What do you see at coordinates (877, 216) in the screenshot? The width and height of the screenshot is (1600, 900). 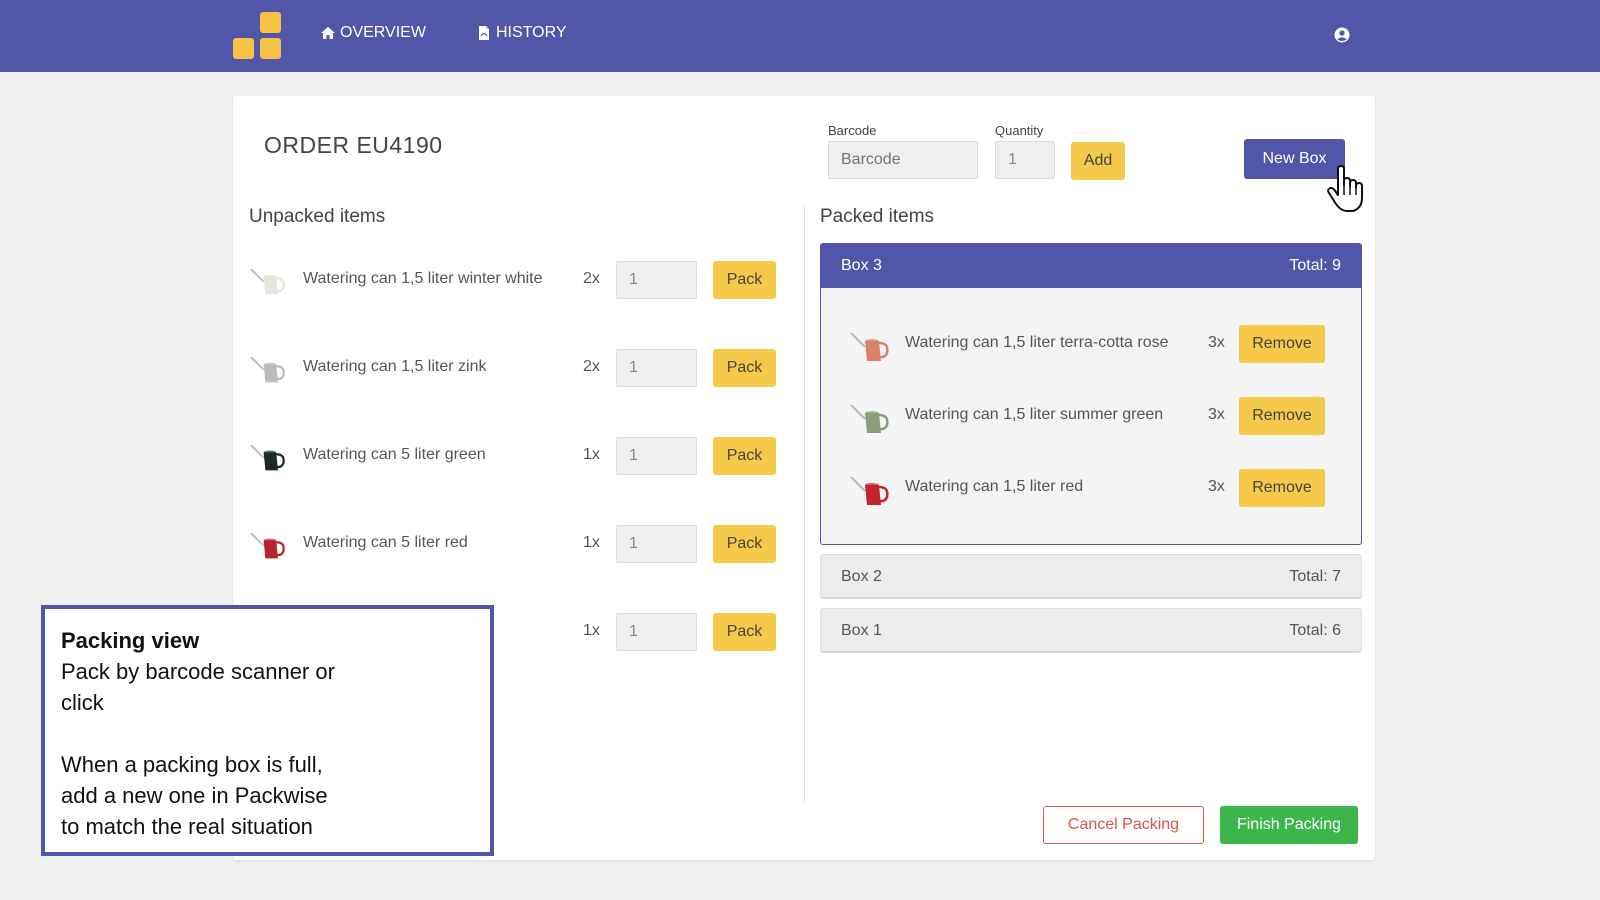 I see `packed-items-title: Packed items` at bounding box center [877, 216].